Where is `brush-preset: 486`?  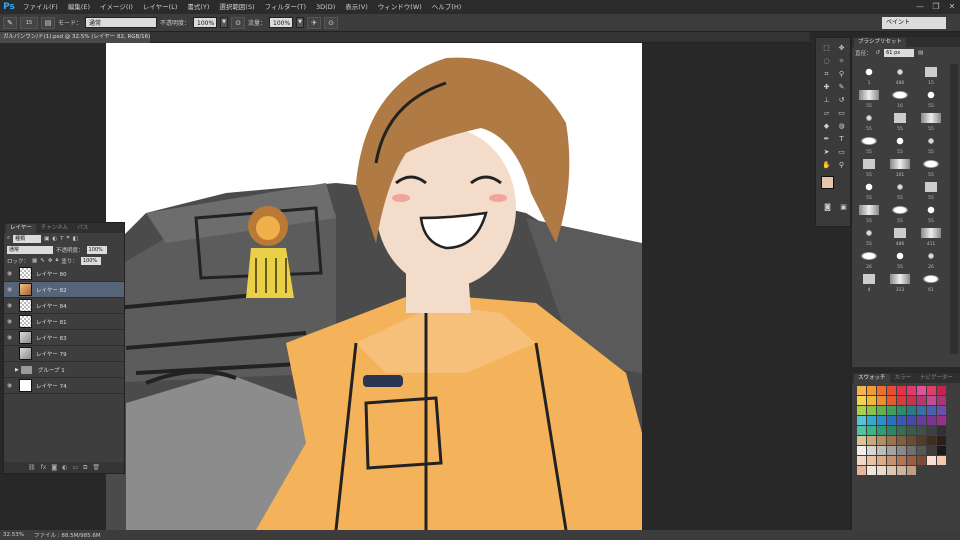
brush-preset: 486 is located at coordinates (900, 236).